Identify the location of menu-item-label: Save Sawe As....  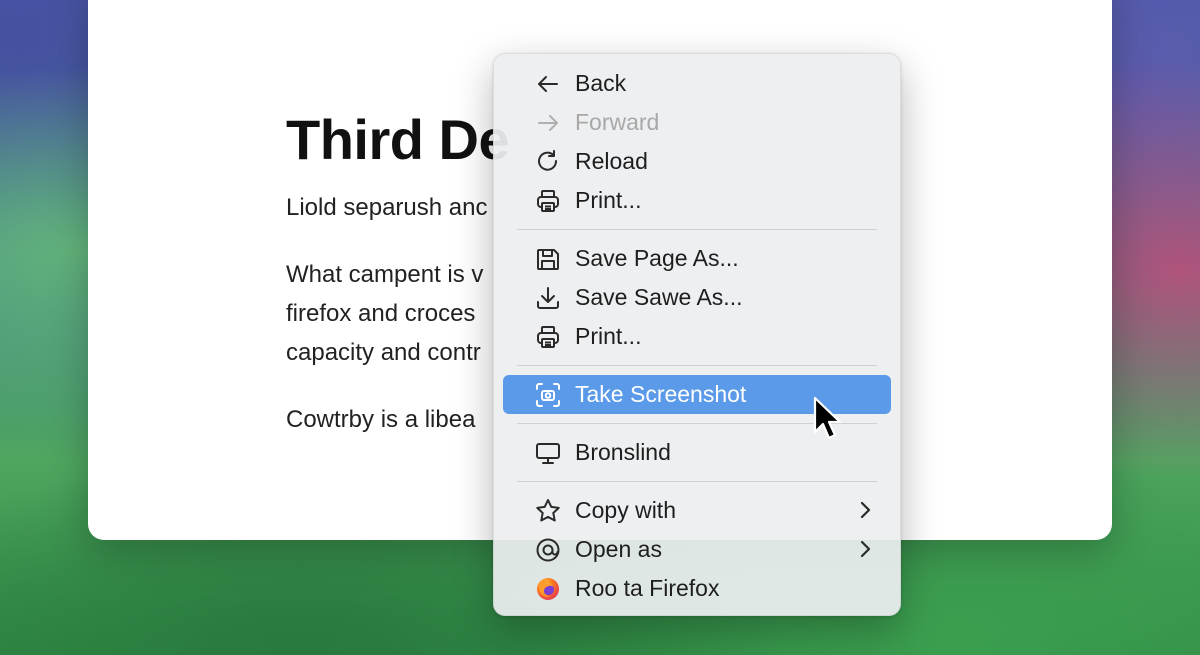
(659, 297).